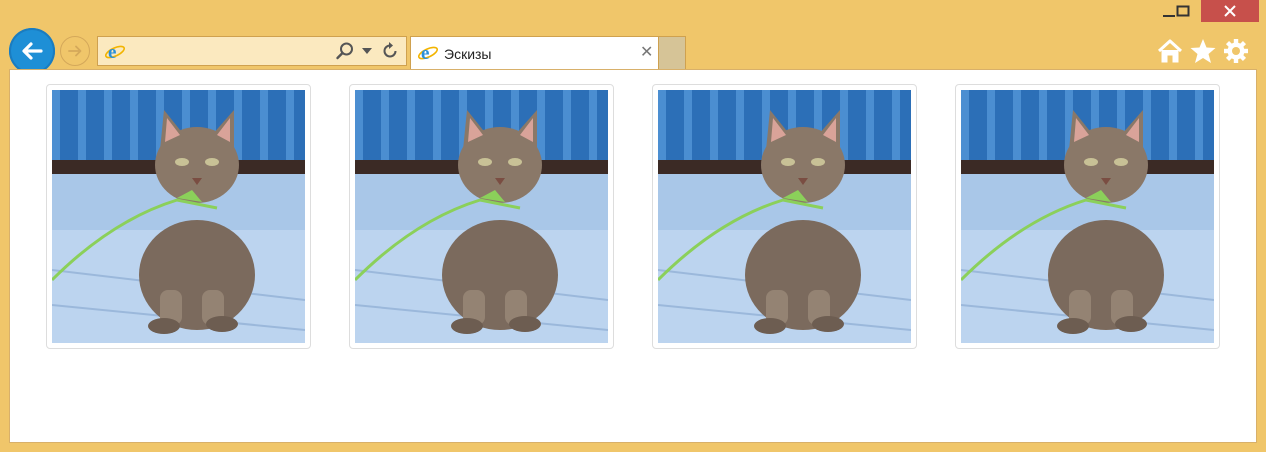 The height and width of the screenshot is (452, 1266). Describe the element at coordinates (468, 54) in the screenshot. I see `tab-title: Эскизы` at that location.